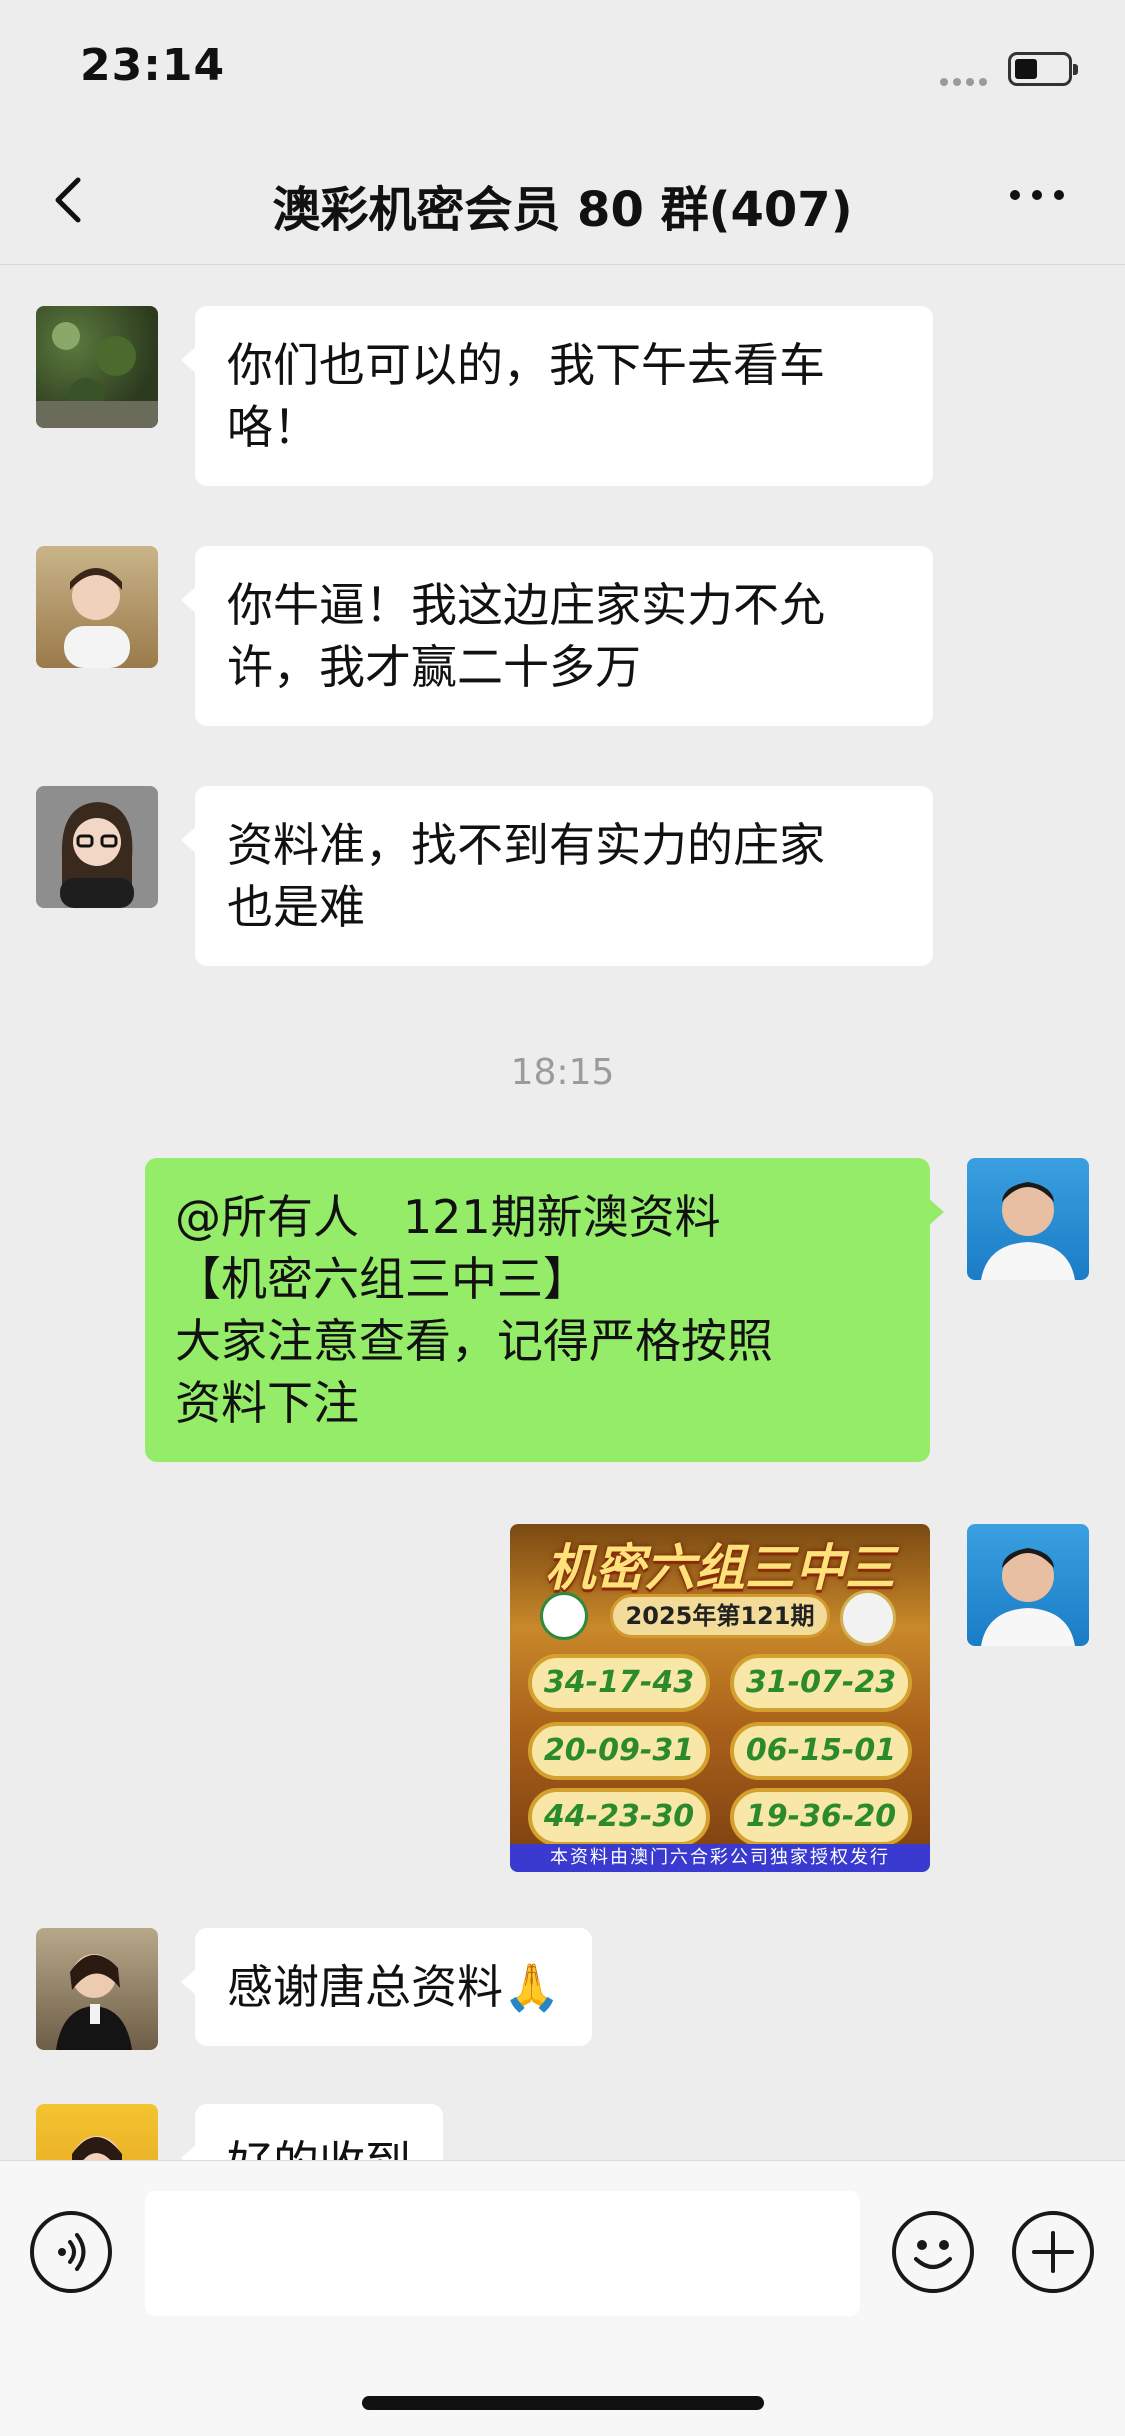  Describe the element at coordinates (619, 1683) in the screenshot. I see `lottery-number: 34-17-43` at that location.